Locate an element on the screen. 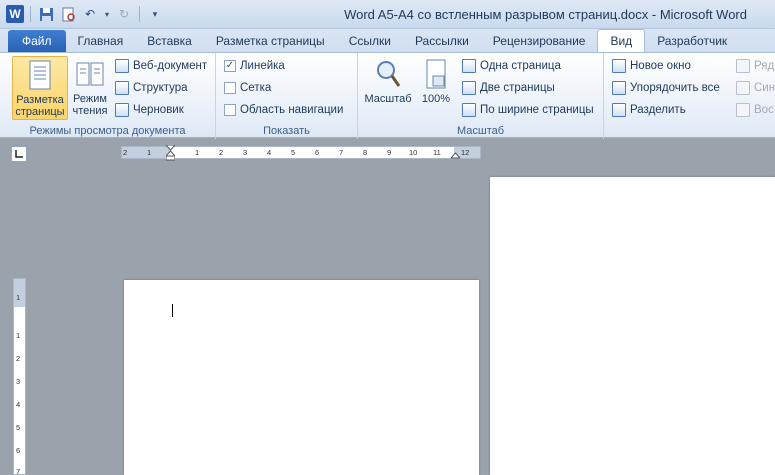  grid-checkbox: Сетка is located at coordinates (247, 88).